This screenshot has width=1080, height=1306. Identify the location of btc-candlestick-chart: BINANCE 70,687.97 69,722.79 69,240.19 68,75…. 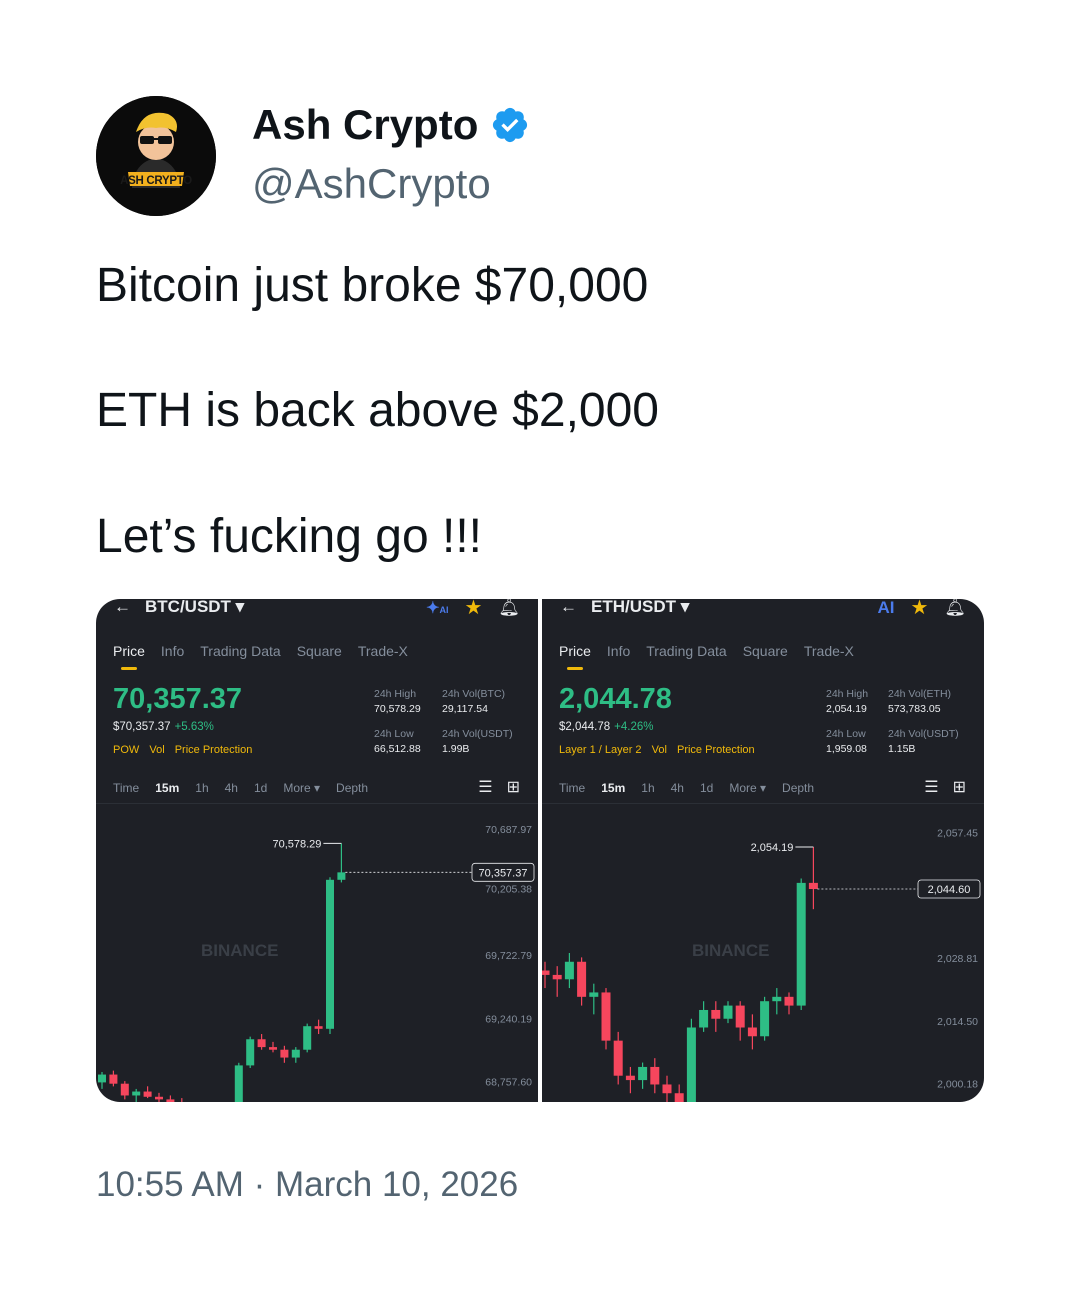
(317, 953).